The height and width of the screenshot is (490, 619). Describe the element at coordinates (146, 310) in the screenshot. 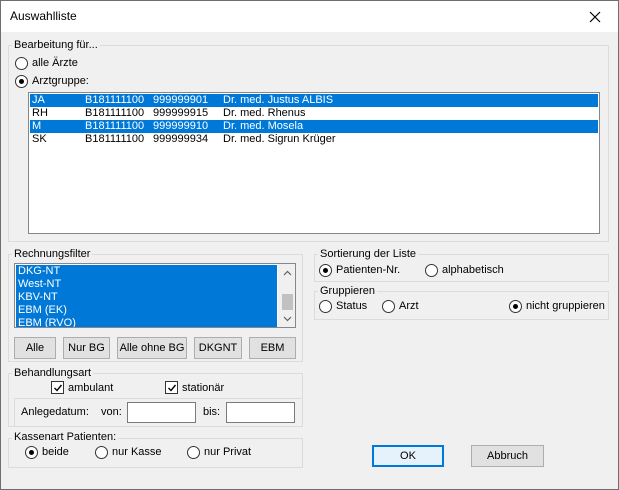

I see `filter-item: EBM (EK)` at that location.